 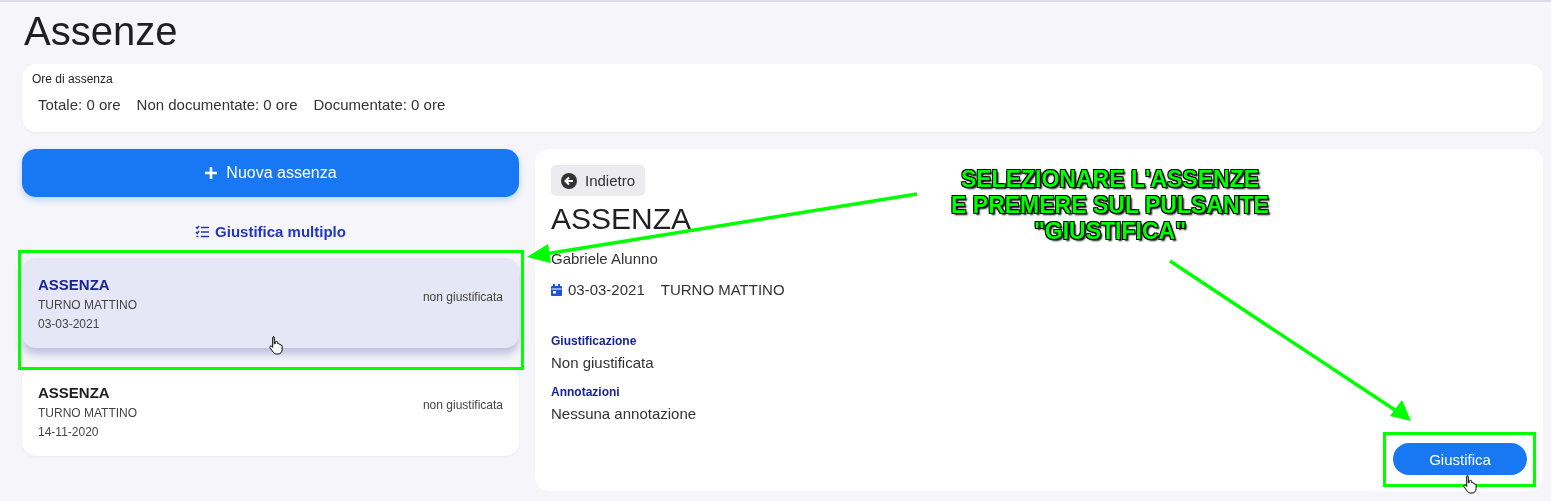 I want to click on justify-multiple-link: Giustifica multiplo, so click(x=270, y=231).